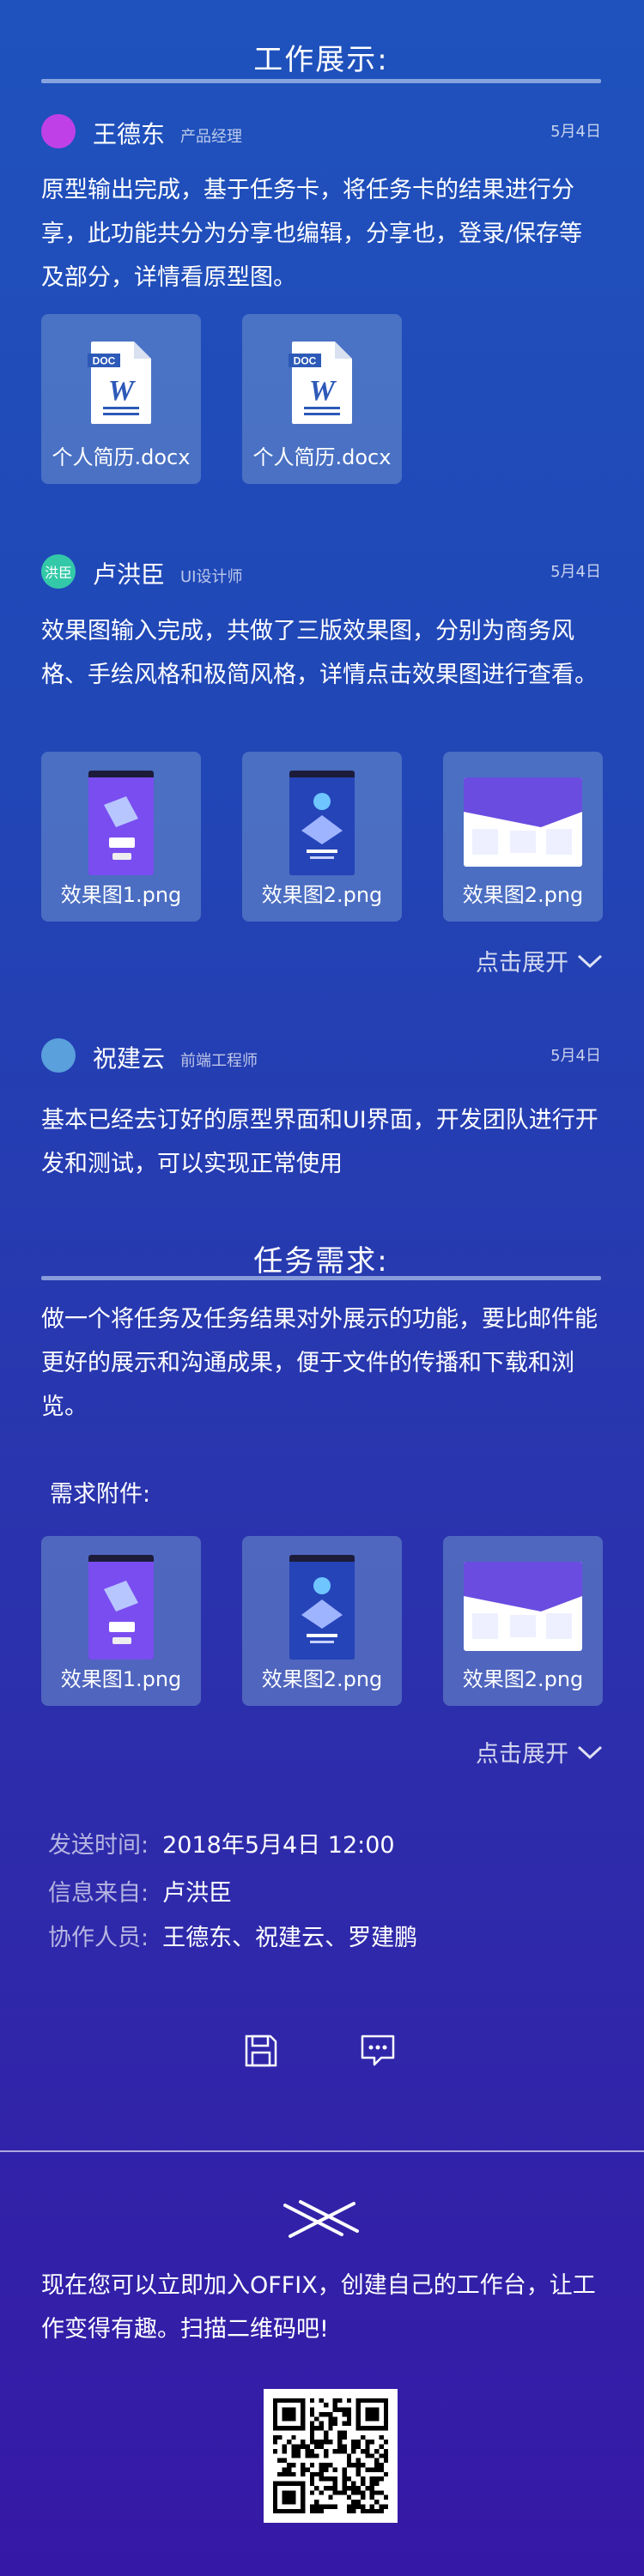  What do you see at coordinates (321, 60) in the screenshot?
I see `work-section-title: 工作展示:` at bounding box center [321, 60].